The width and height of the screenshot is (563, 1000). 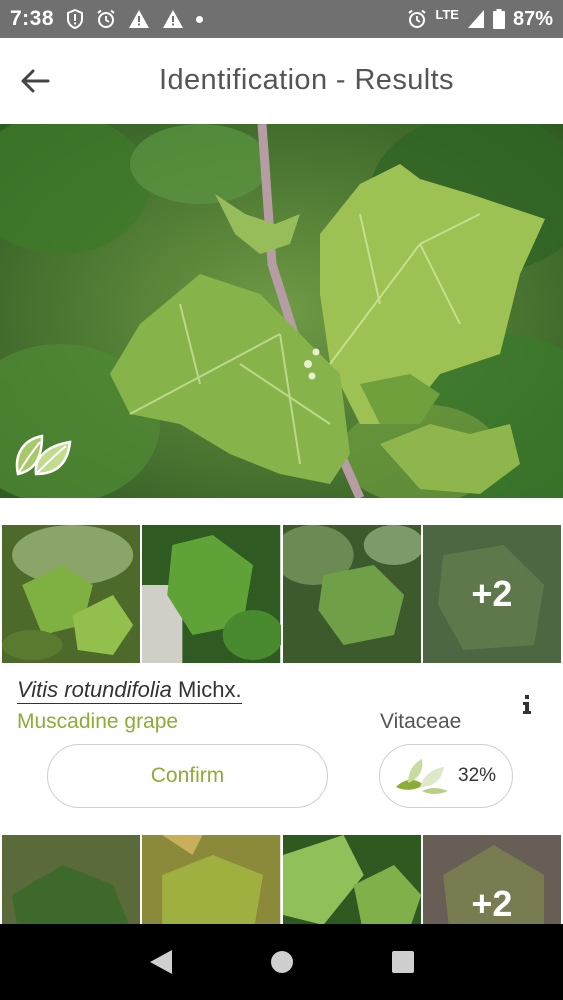 I want to click on nav-recents-button, so click(x=403, y=962).